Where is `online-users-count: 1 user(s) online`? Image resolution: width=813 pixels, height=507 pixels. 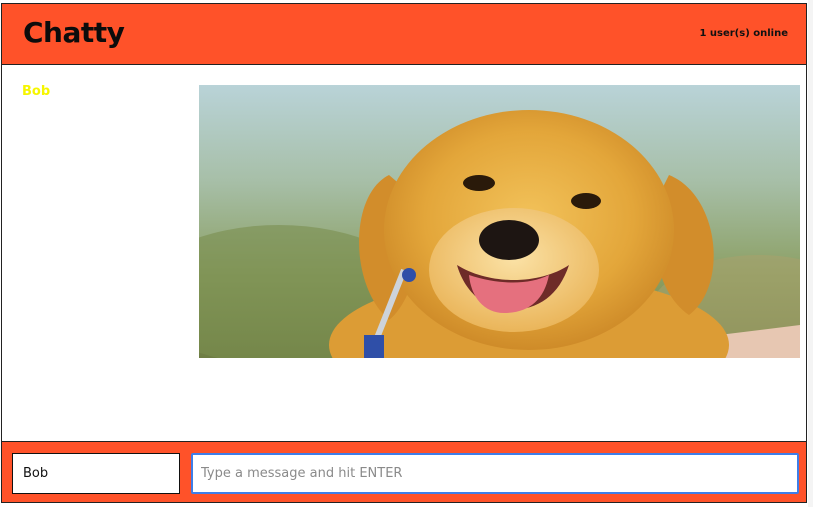
online-users-count: 1 user(s) online is located at coordinates (743, 33).